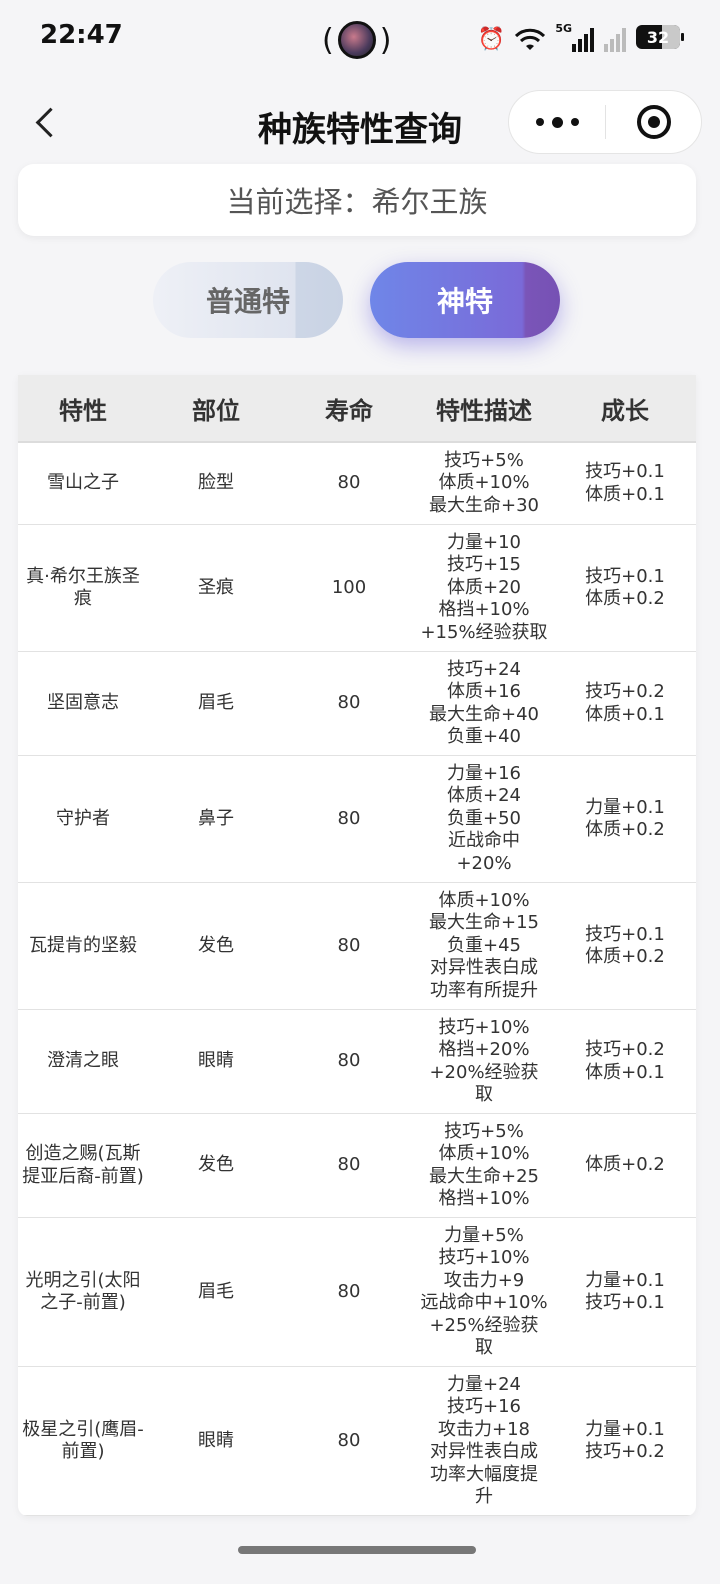 Image resolution: width=720 pixels, height=1584 pixels. What do you see at coordinates (216, 818) in the screenshot?
I see `cell-part: 鼻子` at bounding box center [216, 818].